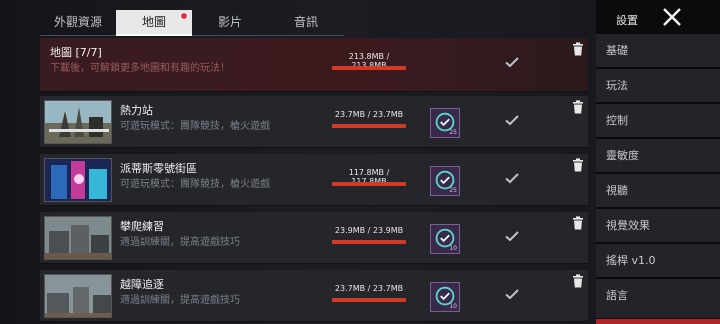  I want to click on settings-item-sensitivity: 靈敏度, so click(658, 156).